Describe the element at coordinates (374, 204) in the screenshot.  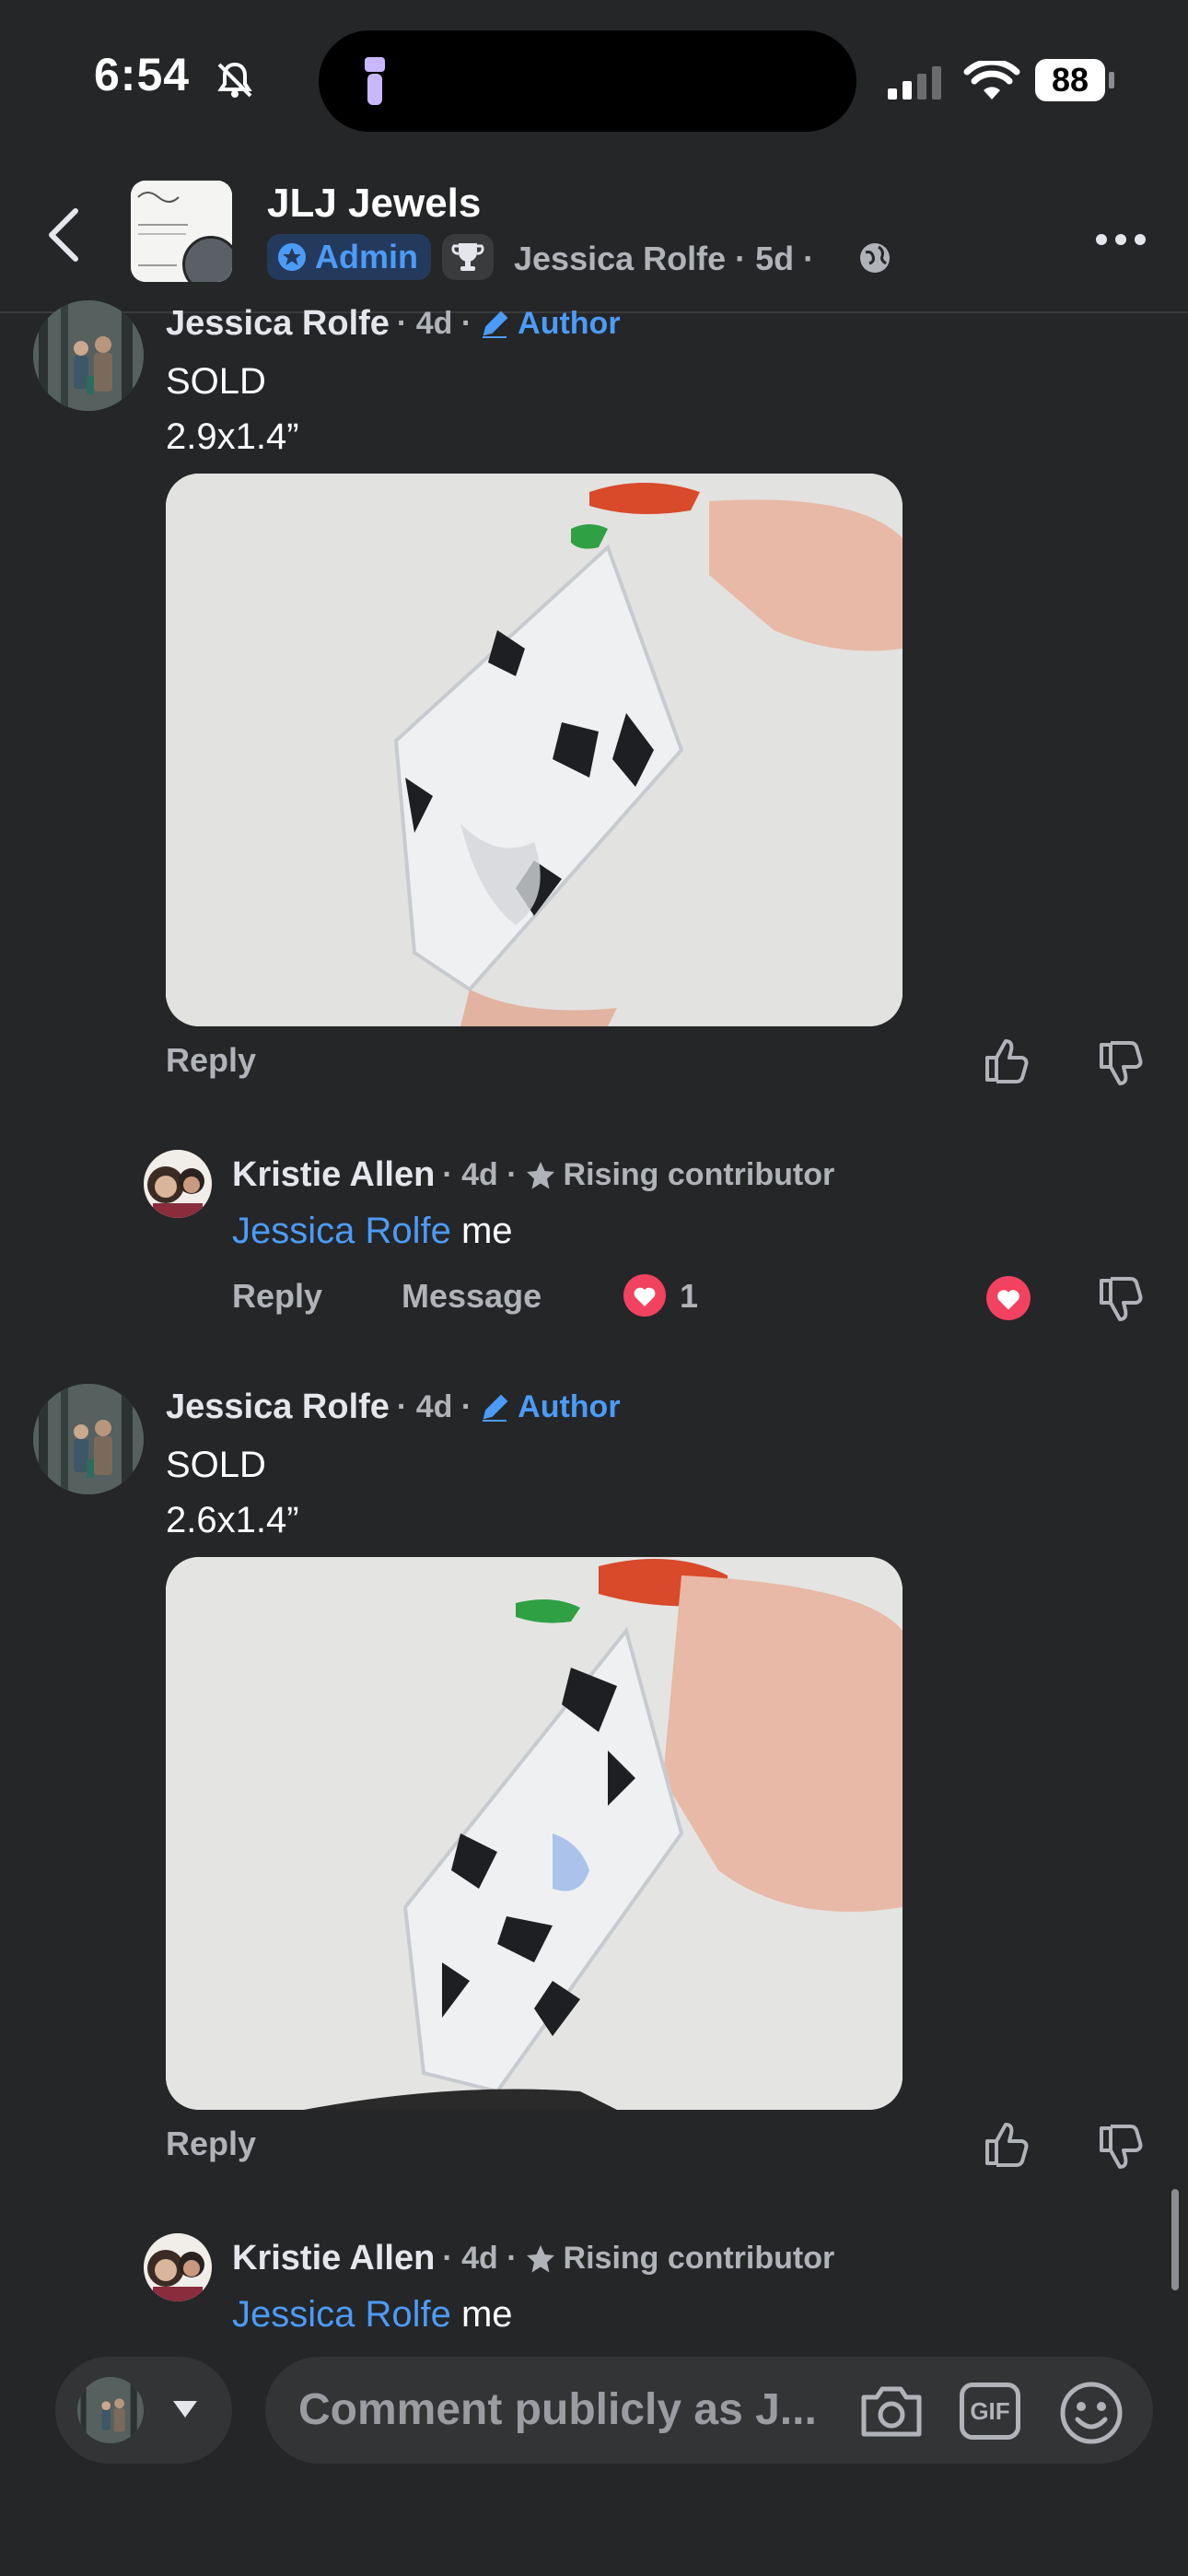
I see `group-name: JLJ Jewels` at that location.